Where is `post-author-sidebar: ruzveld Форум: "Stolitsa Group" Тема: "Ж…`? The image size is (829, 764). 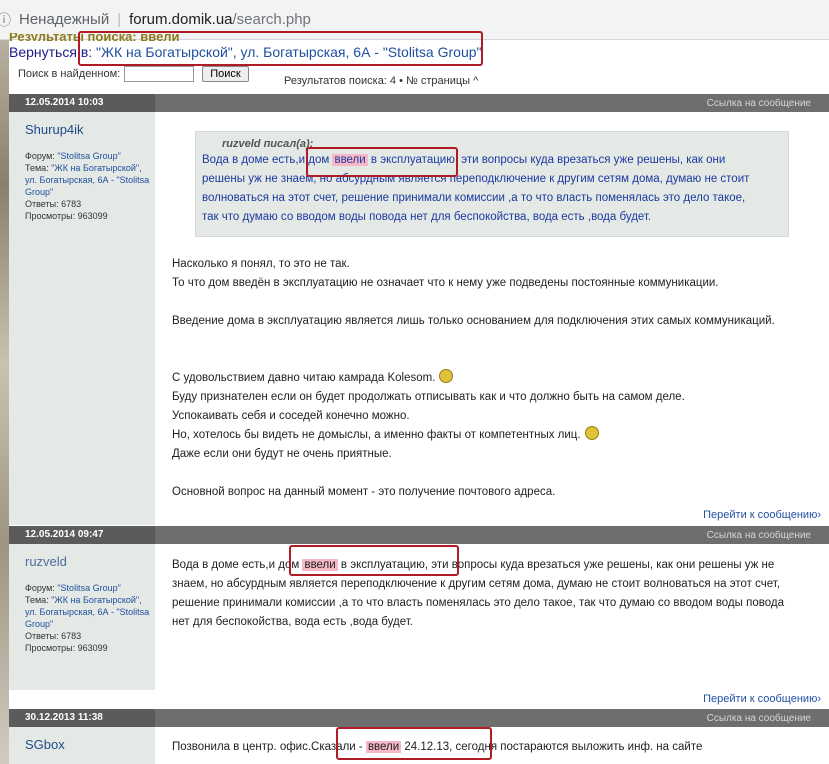
post-author-sidebar: ruzveld Форум: "Stolitsa Group" Тема: "Ж… is located at coordinates (82, 617).